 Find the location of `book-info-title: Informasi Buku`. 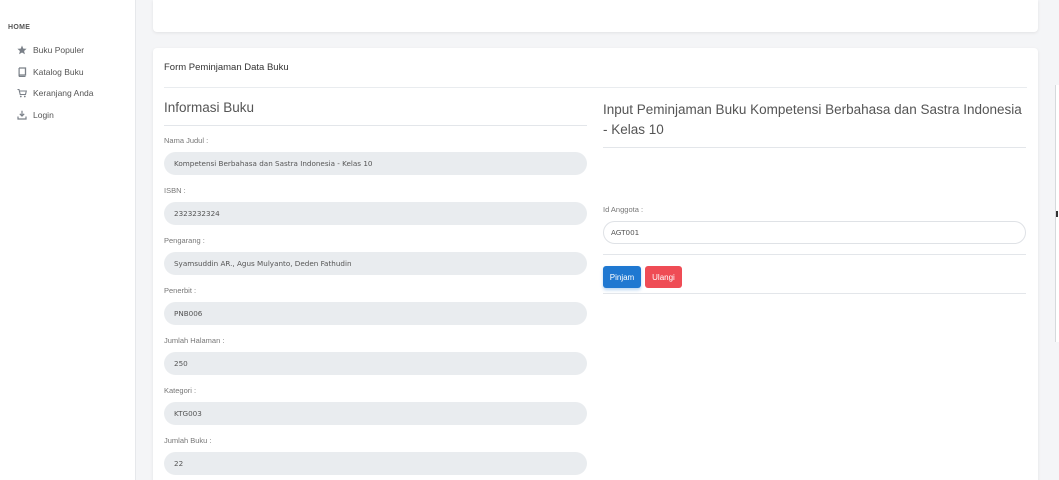

book-info-title: Informasi Buku is located at coordinates (209, 107).